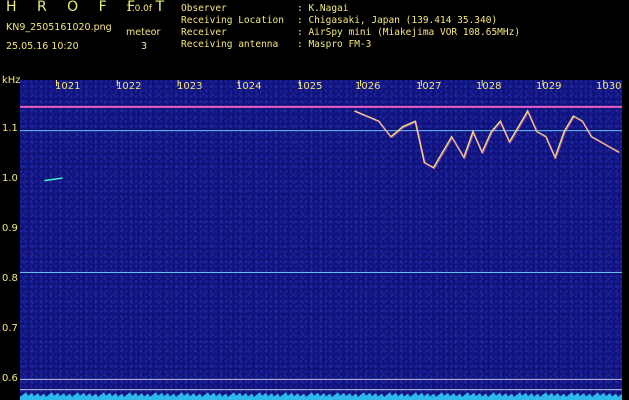 The width and height of the screenshot is (629, 400). I want to click on meteor-streak, so click(53, 179).